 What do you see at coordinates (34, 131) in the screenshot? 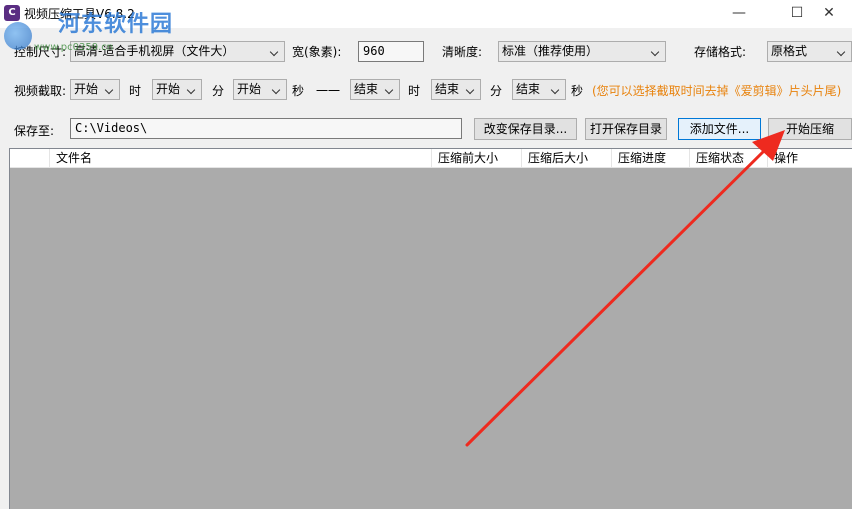
I see `save-label: 保存至:` at bounding box center [34, 131].